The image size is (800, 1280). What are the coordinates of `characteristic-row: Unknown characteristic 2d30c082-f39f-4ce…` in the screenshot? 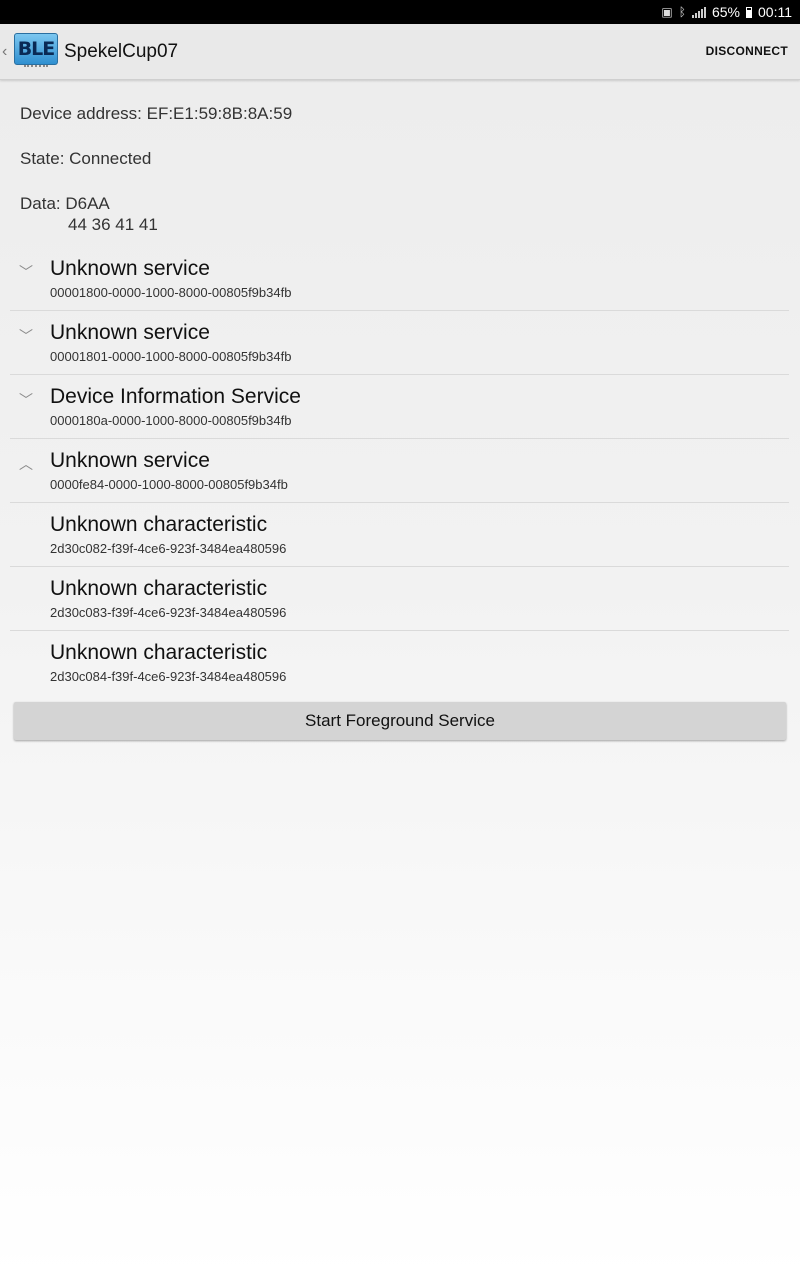 It's located at (399, 535).